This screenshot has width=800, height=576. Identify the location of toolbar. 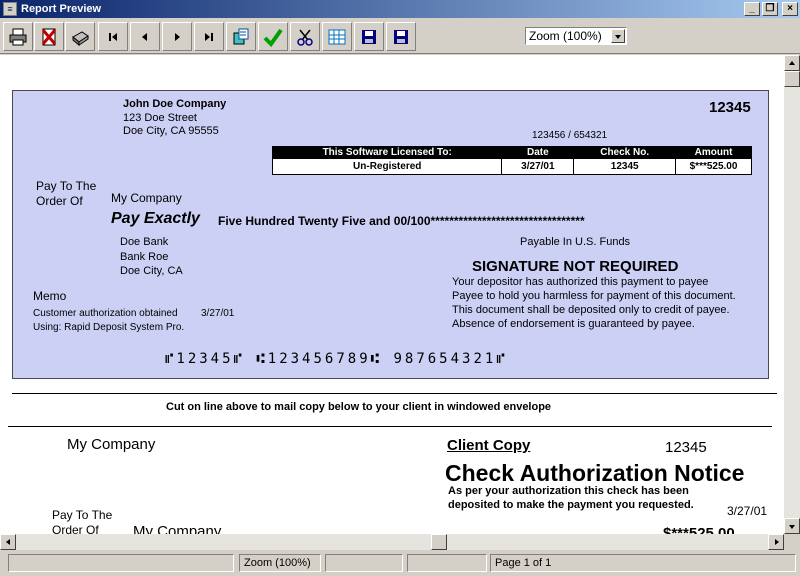
(400, 36).